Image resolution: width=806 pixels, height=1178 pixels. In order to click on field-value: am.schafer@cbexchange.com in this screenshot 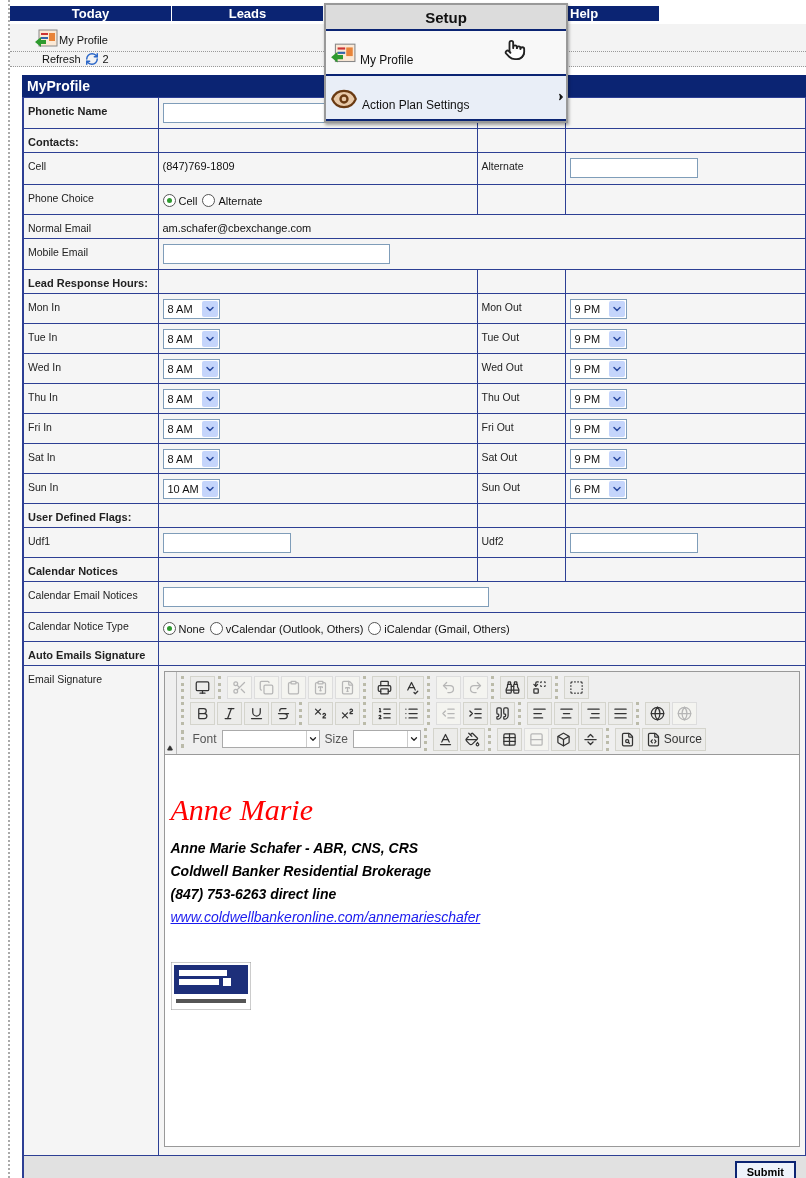, I will do `click(237, 227)`.